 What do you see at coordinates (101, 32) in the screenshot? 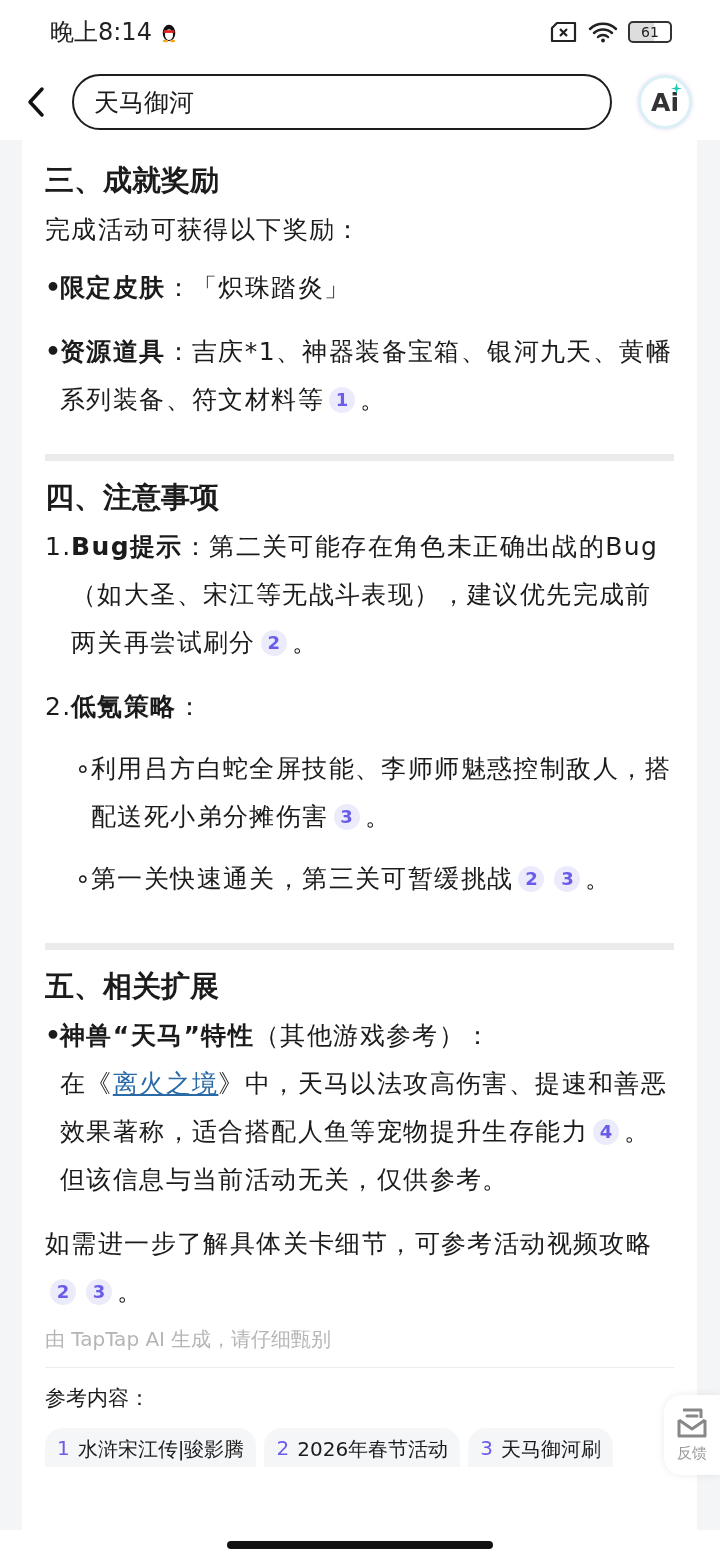
I see `status-time: 晚上8:14` at bounding box center [101, 32].